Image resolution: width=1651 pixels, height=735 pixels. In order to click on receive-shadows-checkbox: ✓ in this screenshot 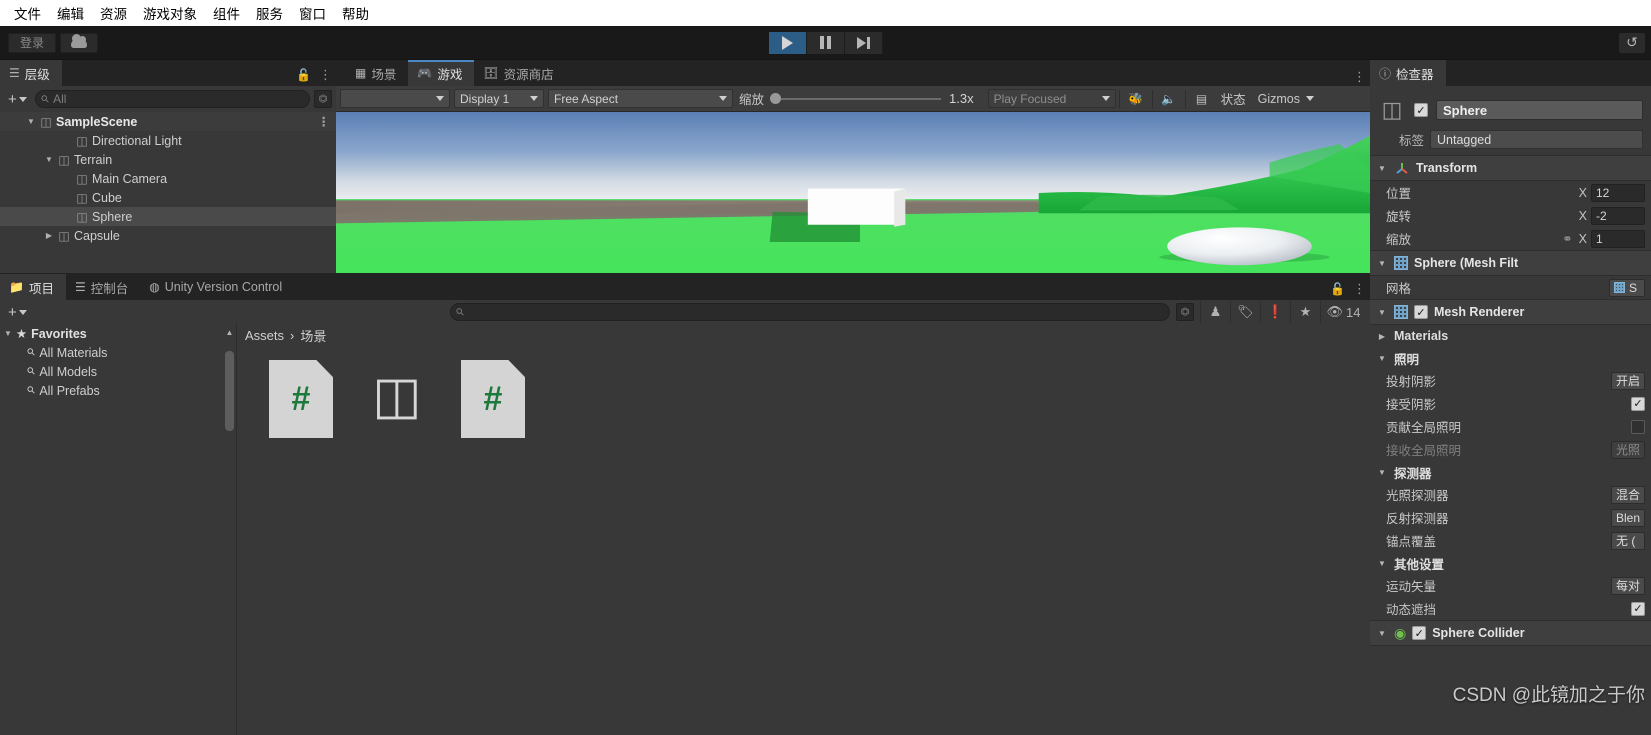, I will do `click(1638, 403)`.